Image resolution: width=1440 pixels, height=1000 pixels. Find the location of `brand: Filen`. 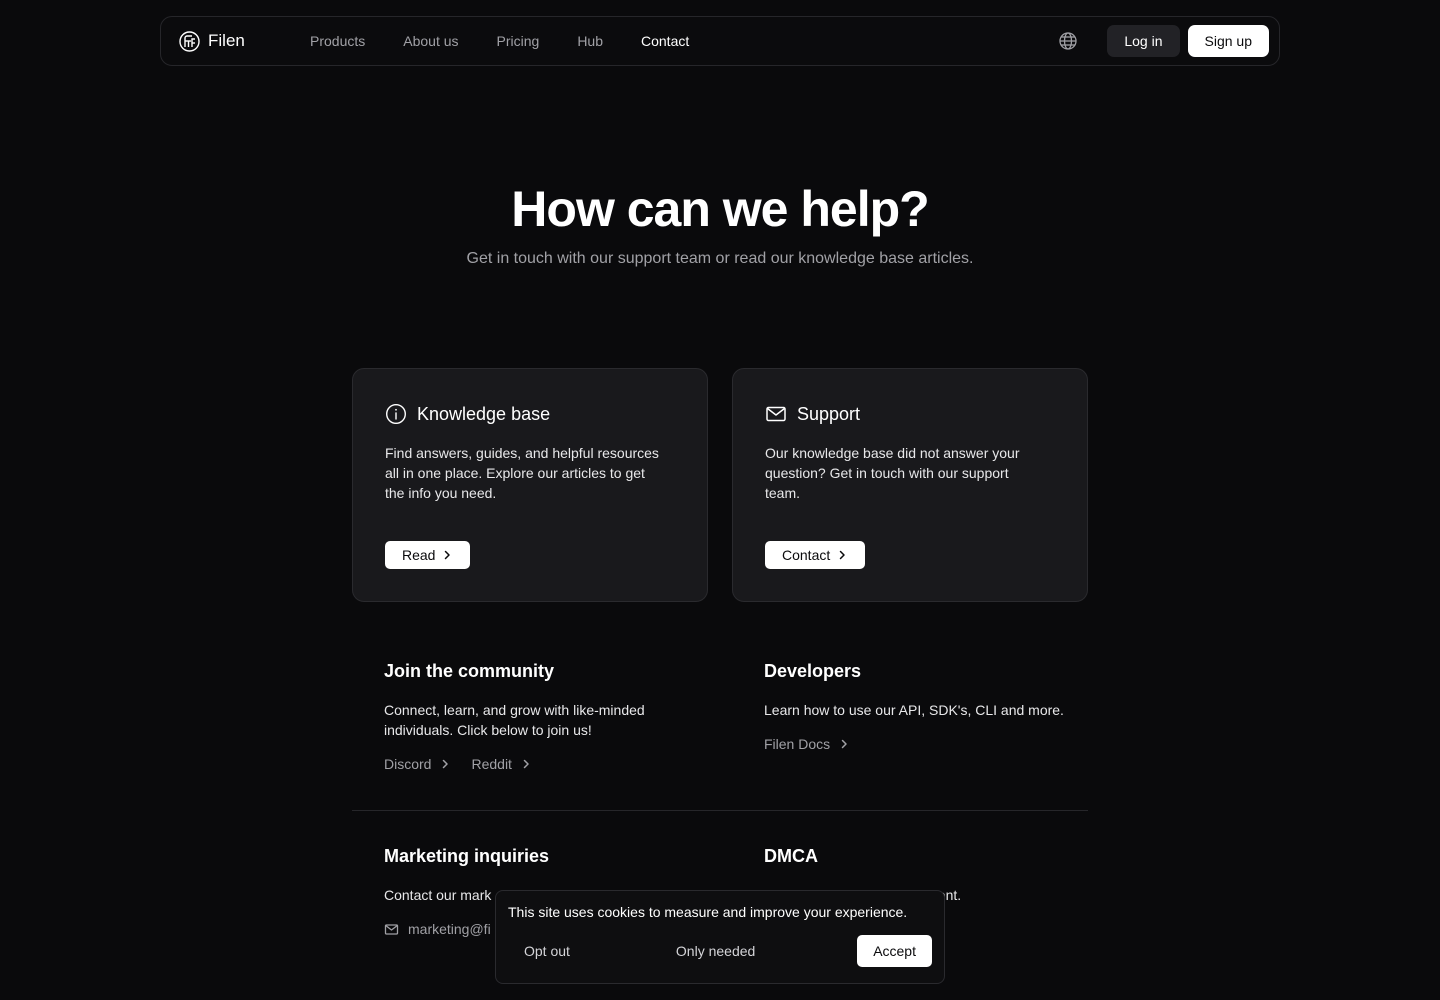

brand: Filen is located at coordinates (235, 41).